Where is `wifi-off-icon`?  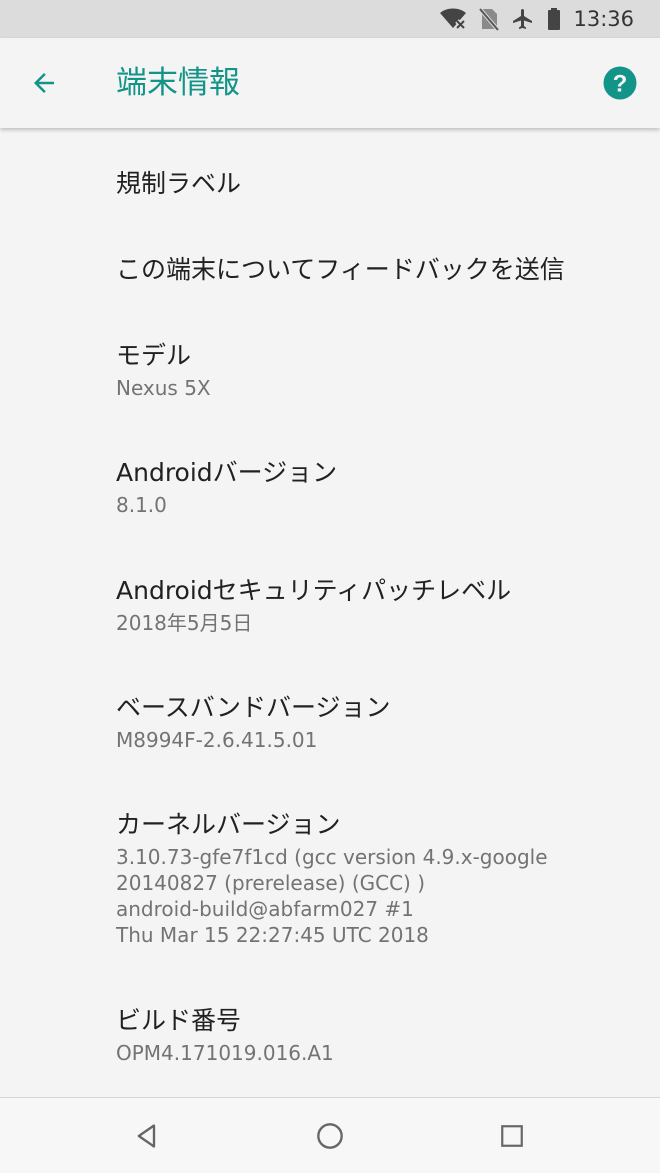
wifi-off-icon is located at coordinates (453, 19).